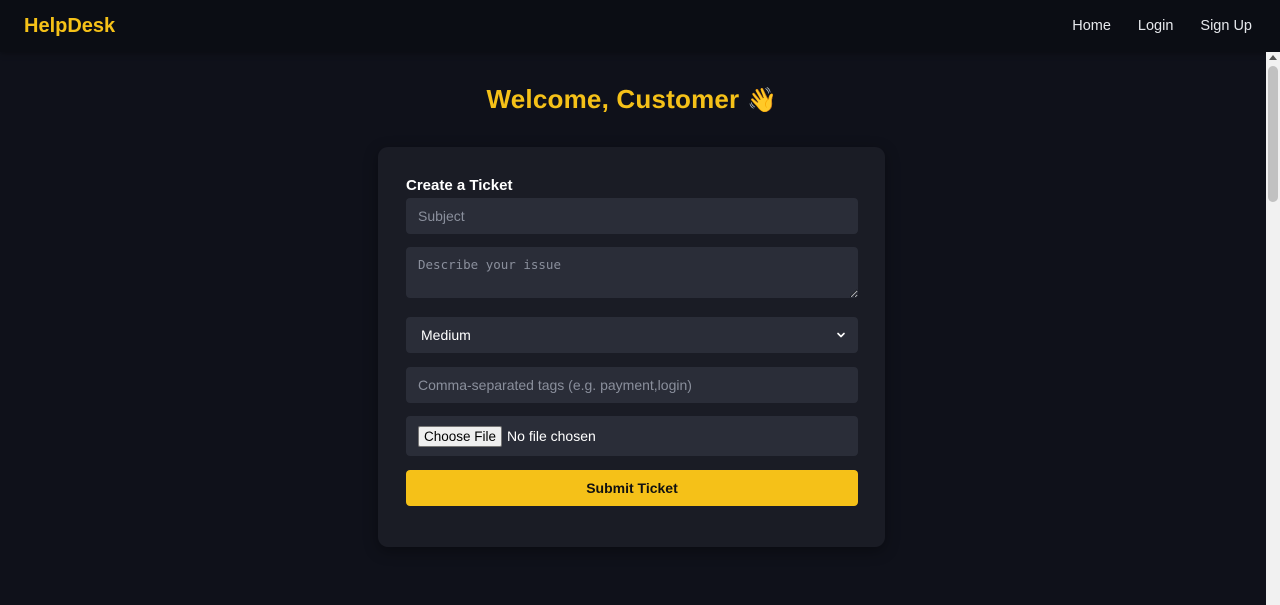  I want to click on nav-links: Home Login Sign Up, so click(1162, 26).